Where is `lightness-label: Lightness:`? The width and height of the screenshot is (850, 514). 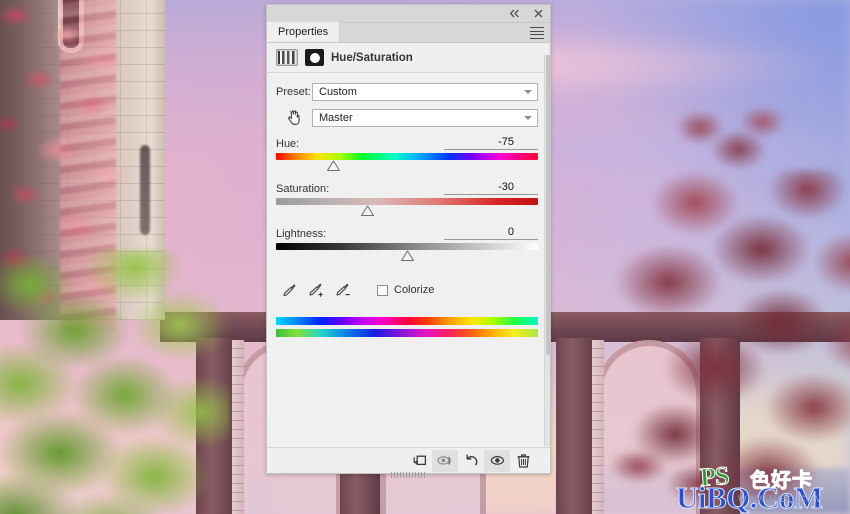 lightness-label: Lightness: is located at coordinates (301, 234).